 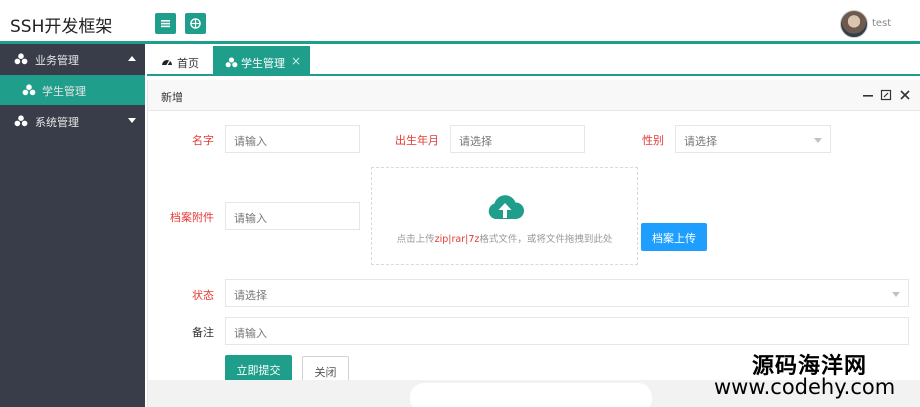 I want to click on birth-placeholder: 请选择, so click(x=475, y=141).